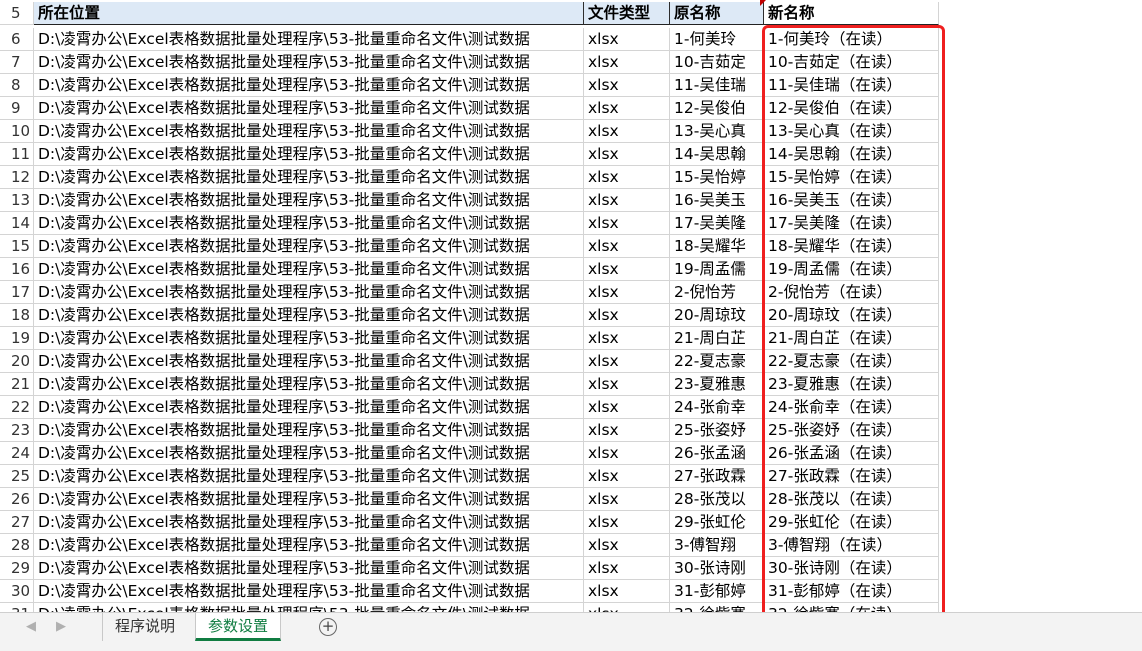 The height and width of the screenshot is (651, 1142). I want to click on original-name-cell: 14-吴思翰, so click(717, 154).